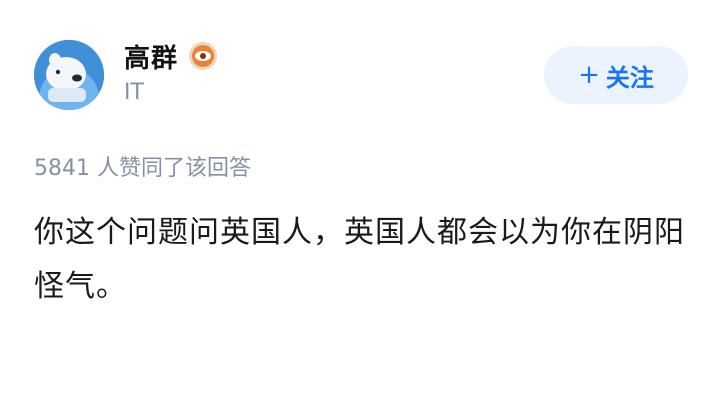  Describe the element at coordinates (151, 56) in the screenshot. I see `author-name: 高群` at that location.